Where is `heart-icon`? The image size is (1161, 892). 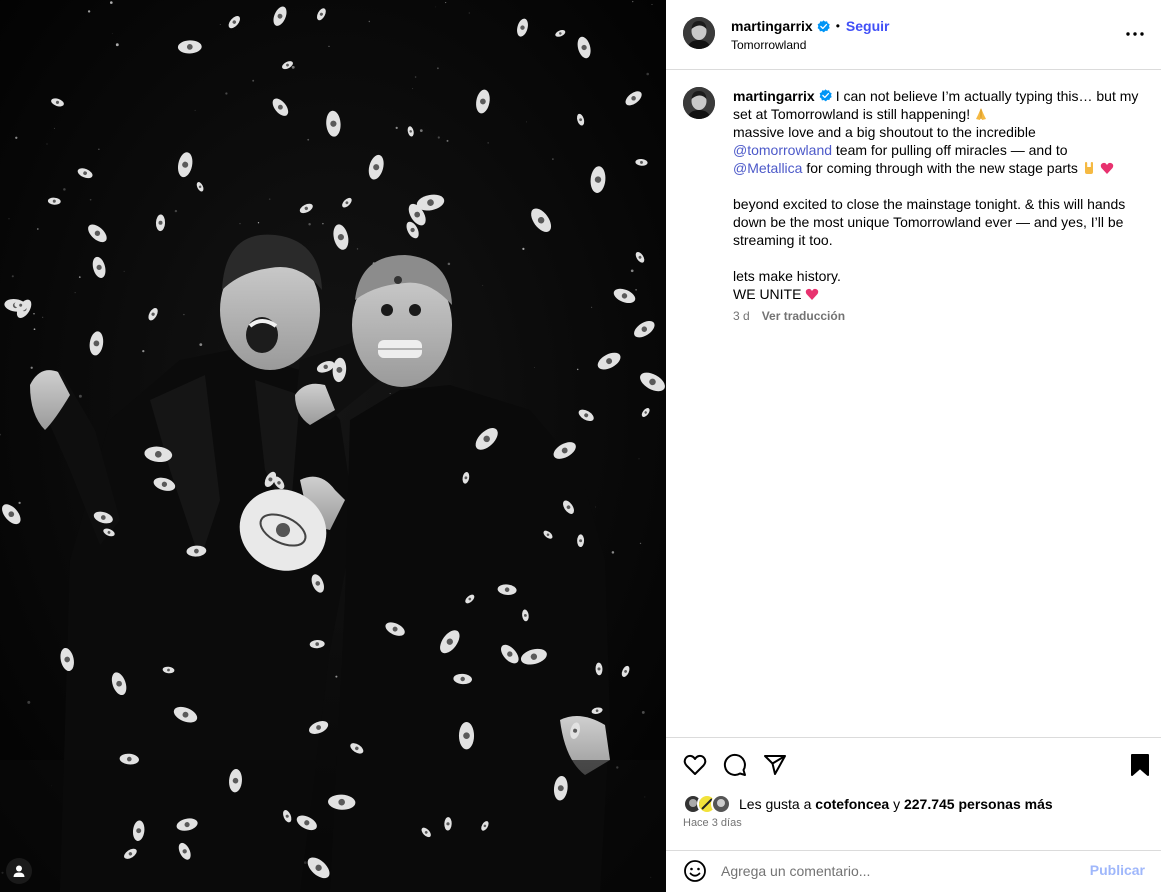 heart-icon is located at coordinates (695, 764).